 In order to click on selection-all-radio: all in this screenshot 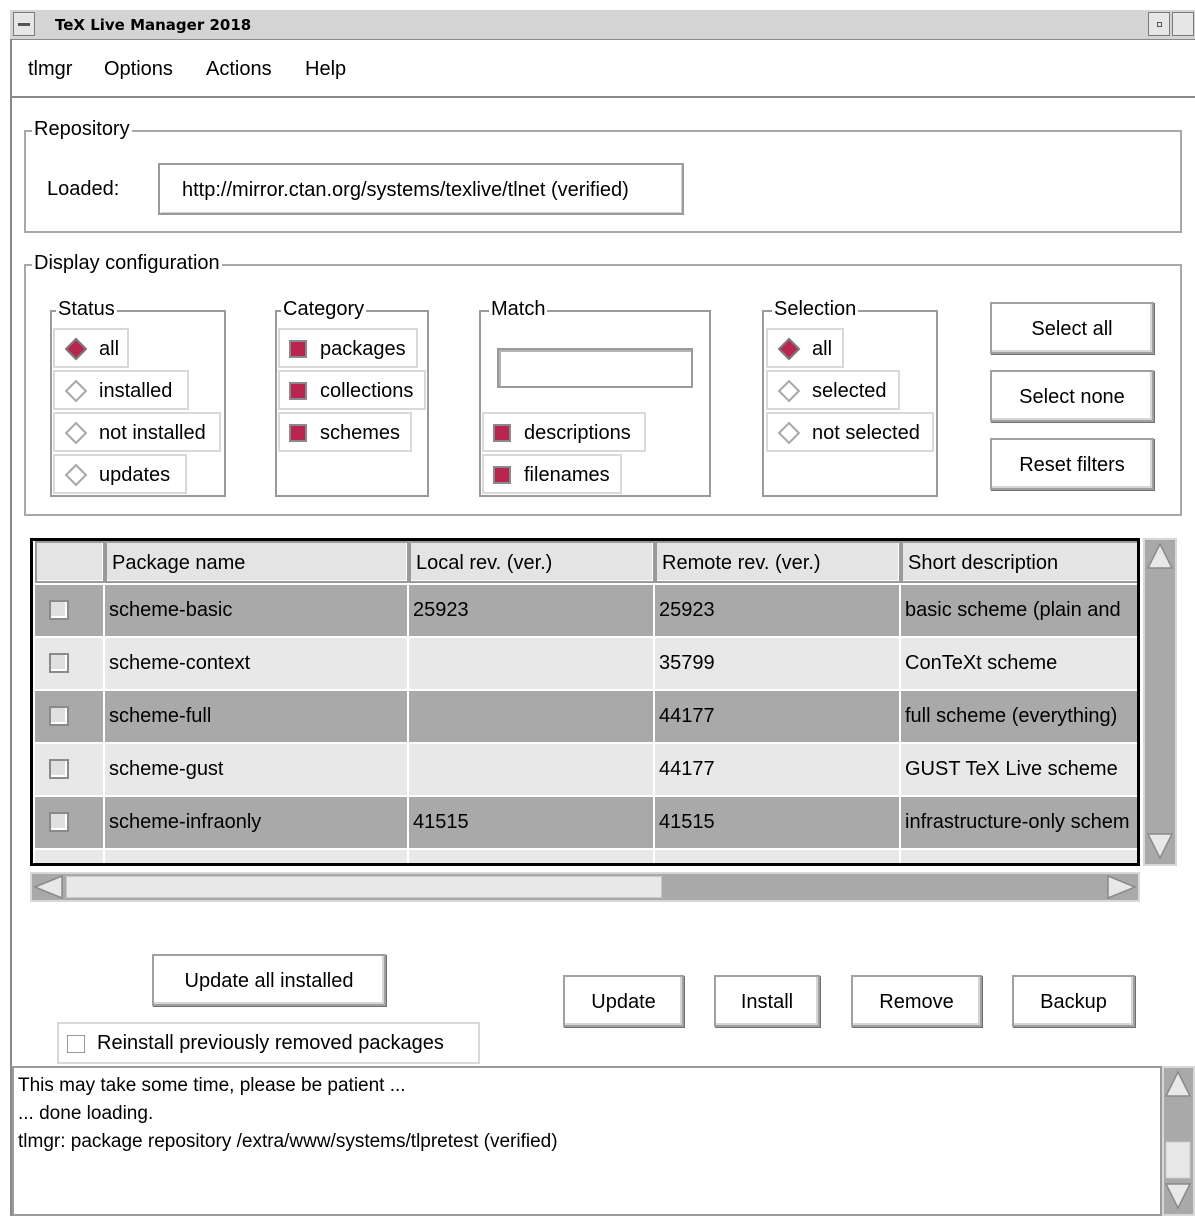, I will do `click(805, 348)`.